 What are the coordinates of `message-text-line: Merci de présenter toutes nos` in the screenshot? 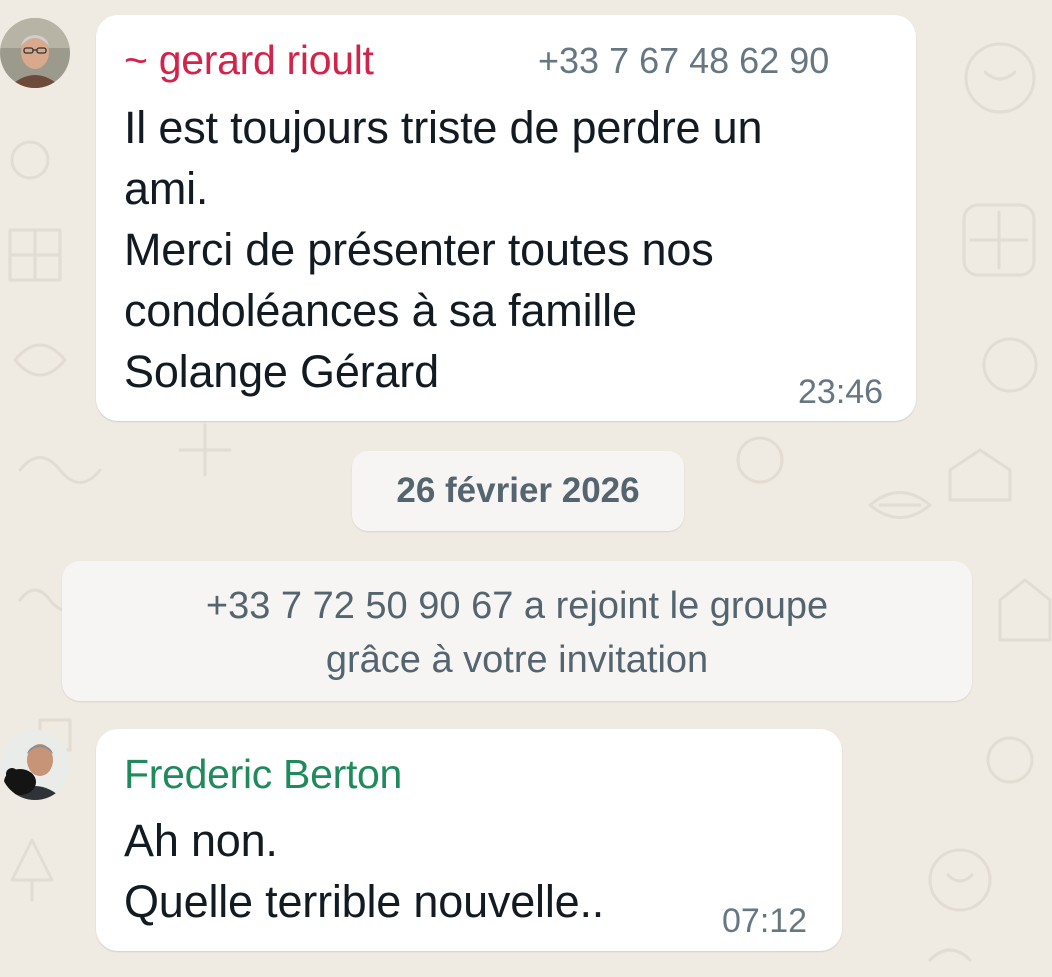 It's located at (419, 249).